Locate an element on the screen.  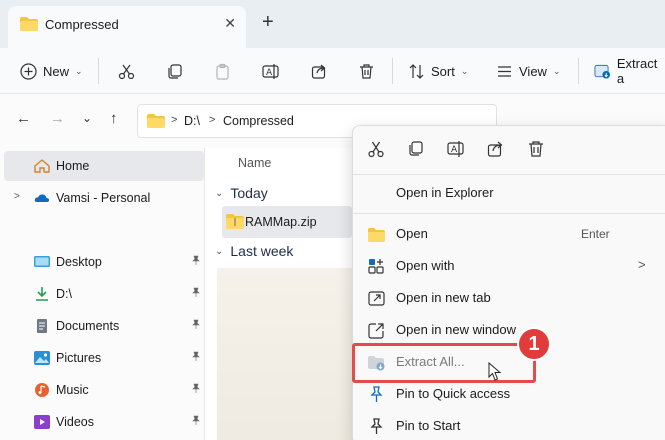
sidebar-item-home: Home is located at coordinates (104, 166).